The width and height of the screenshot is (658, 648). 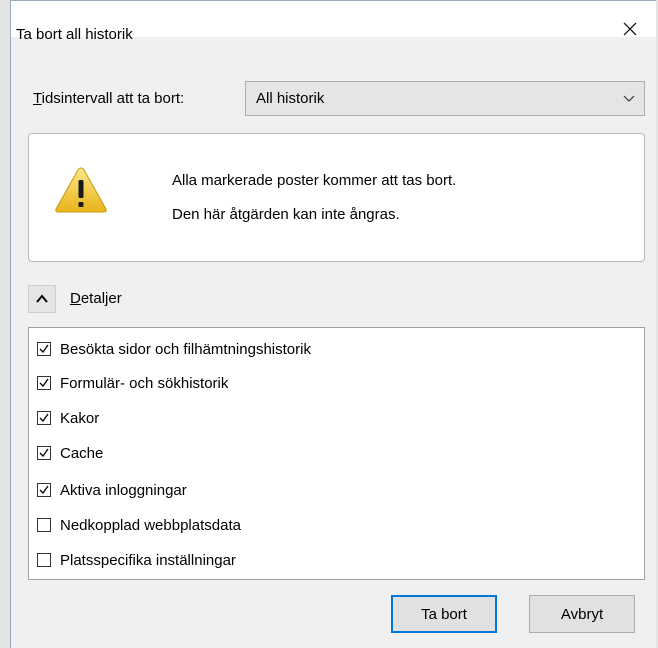 What do you see at coordinates (150, 525) in the screenshot?
I see `history-item-label: Nedkopplad webbplatsdata` at bounding box center [150, 525].